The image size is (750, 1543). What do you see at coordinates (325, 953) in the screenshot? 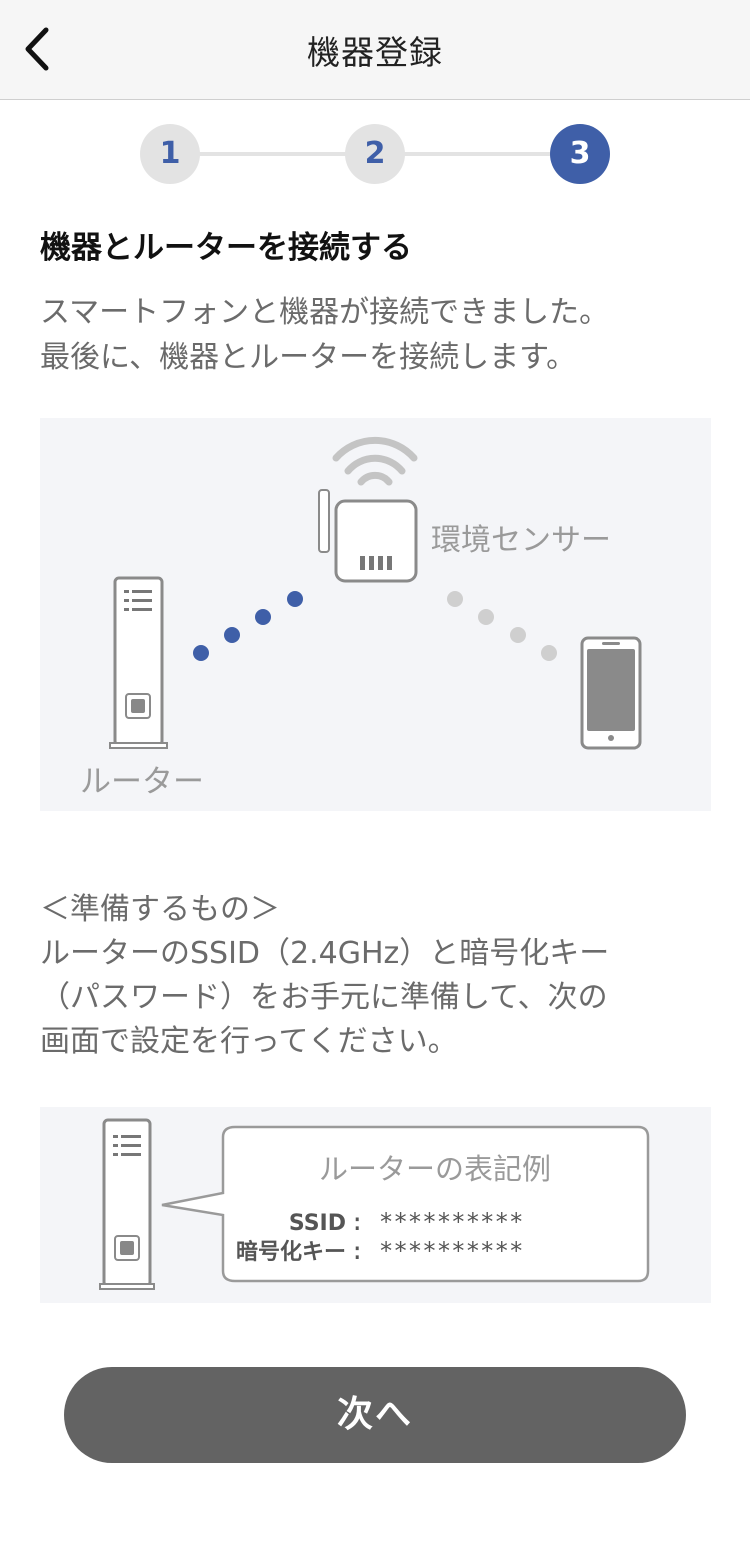
I see `preparation-line: ルーターのSSID（2.4GHz）と暗号化キー` at bounding box center [325, 953].